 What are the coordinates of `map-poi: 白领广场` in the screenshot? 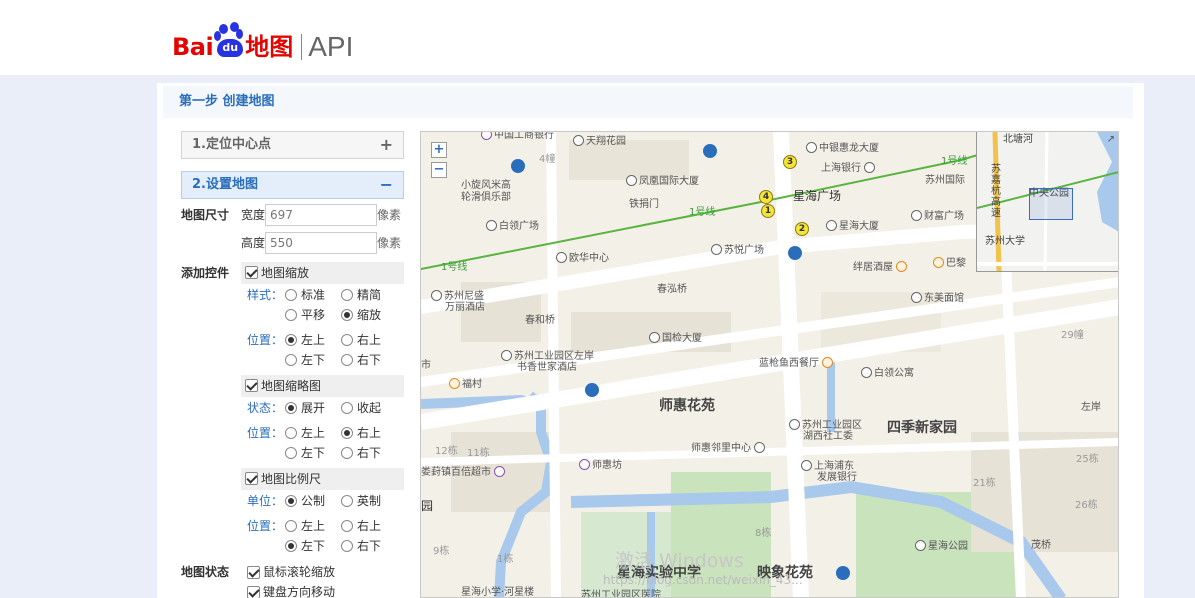 It's located at (512, 226).